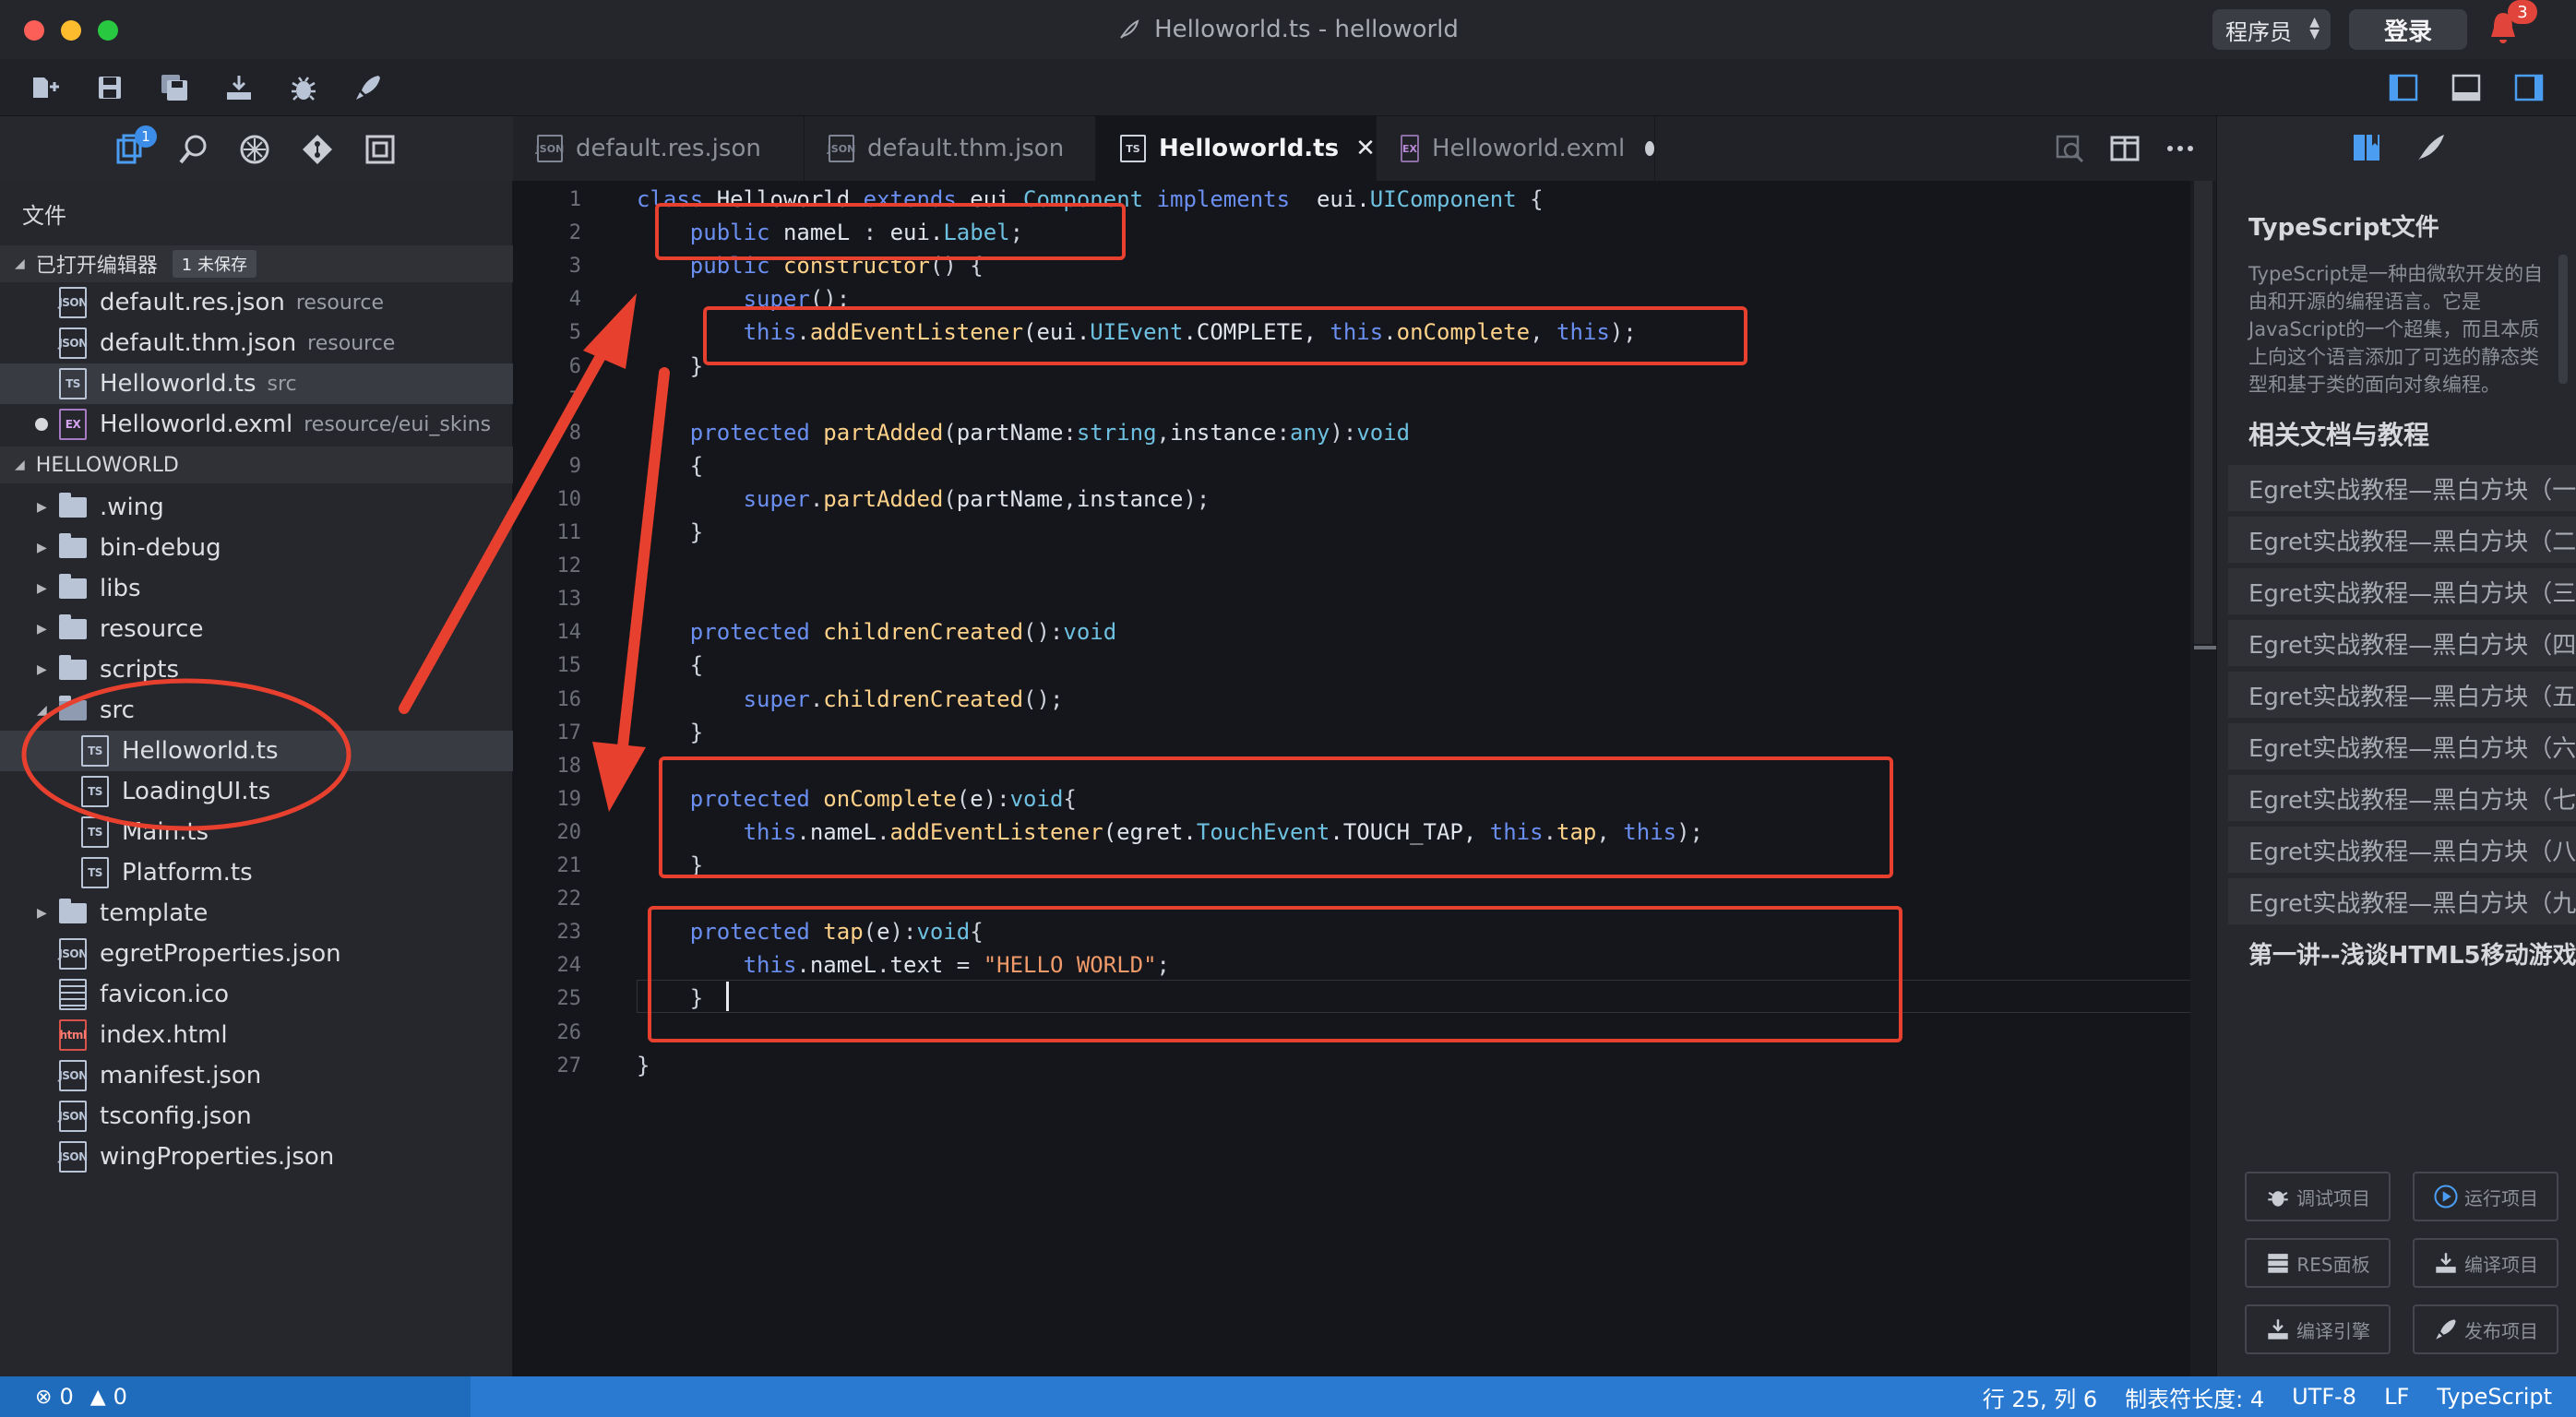 This screenshot has width=2576, height=1417. I want to click on code-token: partAdded, so click(883, 498).